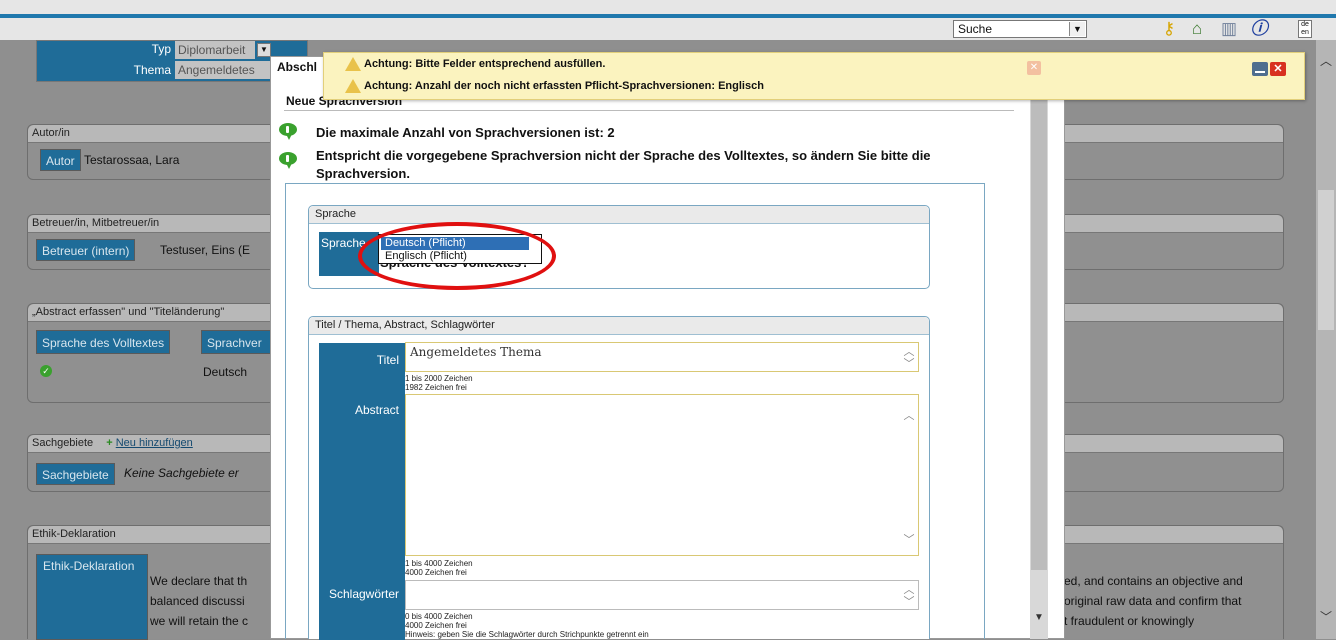  I want to click on info-icon: ⓘ, so click(1259, 29).